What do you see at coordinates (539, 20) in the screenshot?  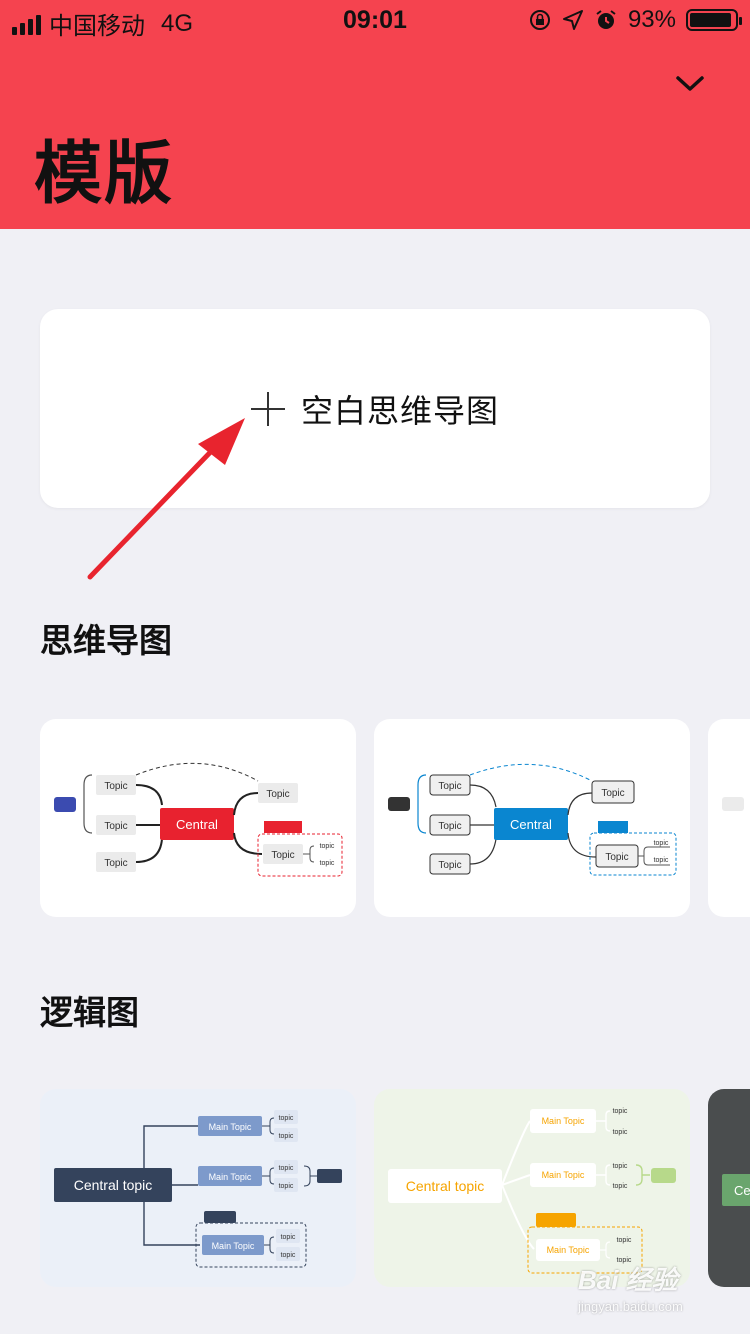 I see `rotation-lock-icon` at bounding box center [539, 20].